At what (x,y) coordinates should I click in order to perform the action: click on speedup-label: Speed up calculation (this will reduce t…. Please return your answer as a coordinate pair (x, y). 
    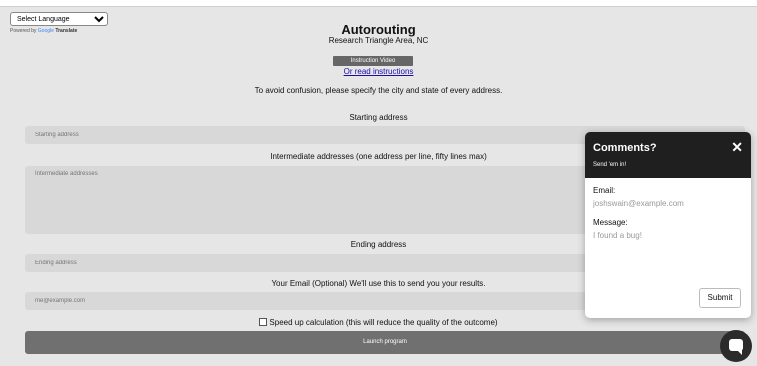
    Looking at the image, I should click on (383, 322).